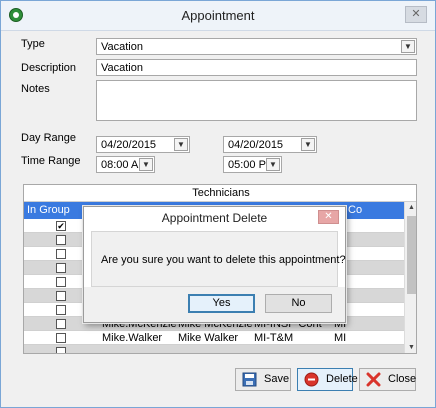 The height and width of the screenshot is (408, 436). What do you see at coordinates (48, 210) in the screenshot?
I see `column-header-in-group: In Group` at bounding box center [48, 210].